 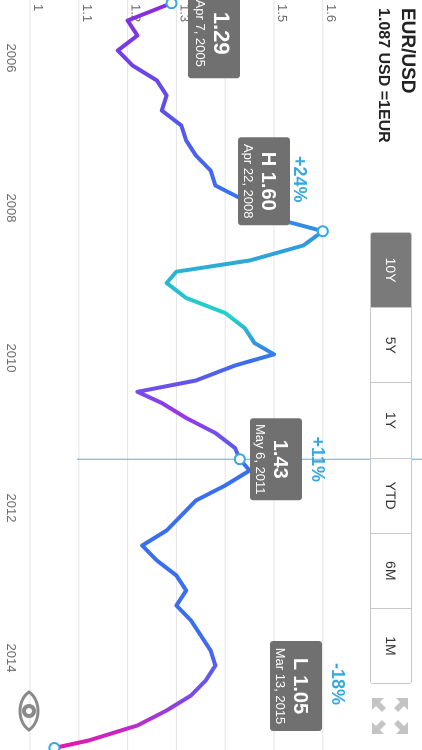 I want to click on y-tick-labels: 11.11.21.31.41.51.6, so click(x=185, y=13).